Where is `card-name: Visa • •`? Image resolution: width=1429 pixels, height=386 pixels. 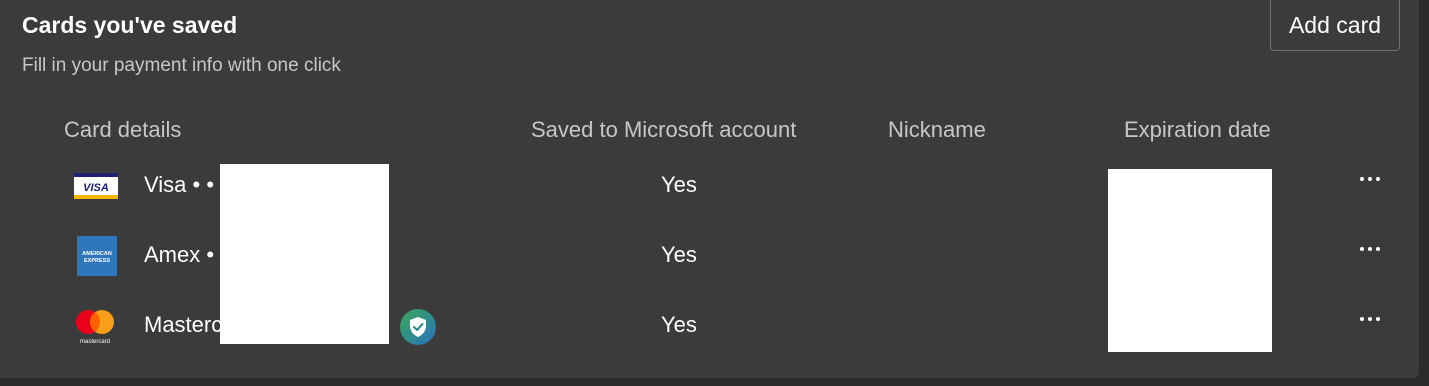
card-name: Visa • • is located at coordinates (179, 184).